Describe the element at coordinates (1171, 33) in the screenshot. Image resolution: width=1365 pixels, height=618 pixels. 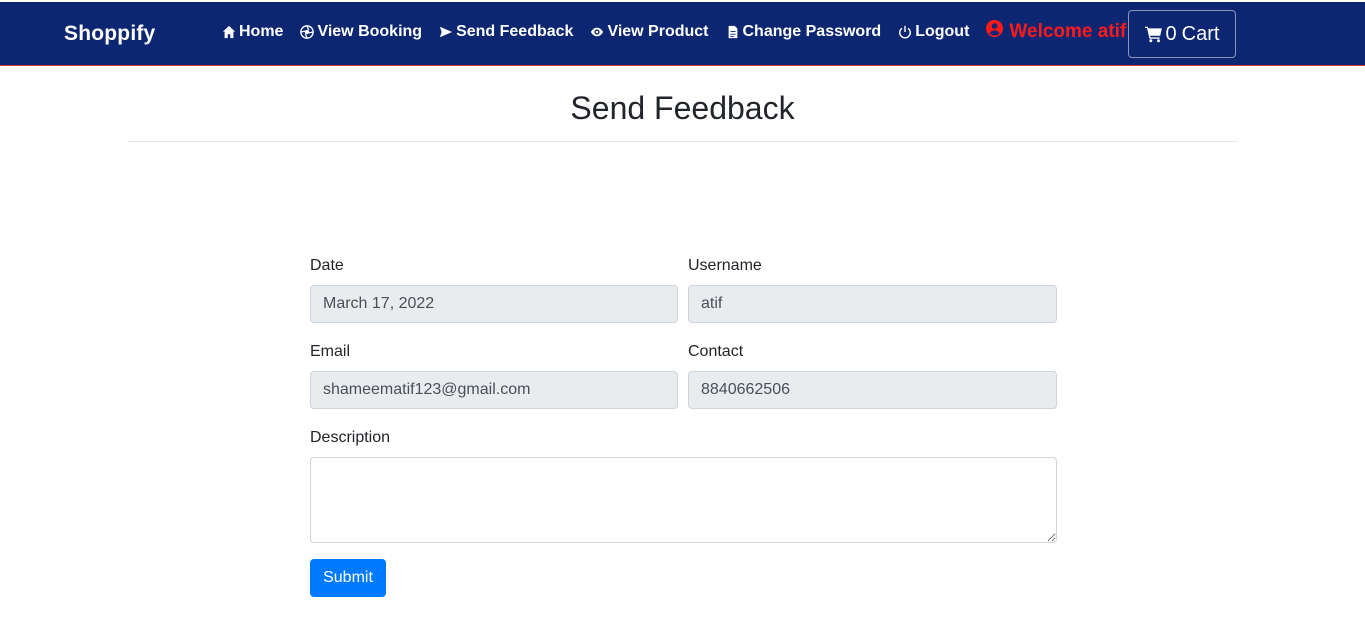
I see `cart-count: 0` at that location.